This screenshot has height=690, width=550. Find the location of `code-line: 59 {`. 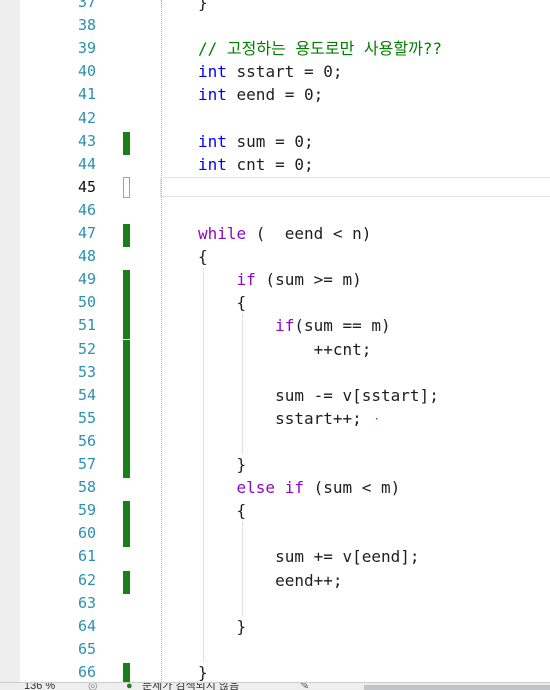

code-line: 59 { is located at coordinates (275, 512).